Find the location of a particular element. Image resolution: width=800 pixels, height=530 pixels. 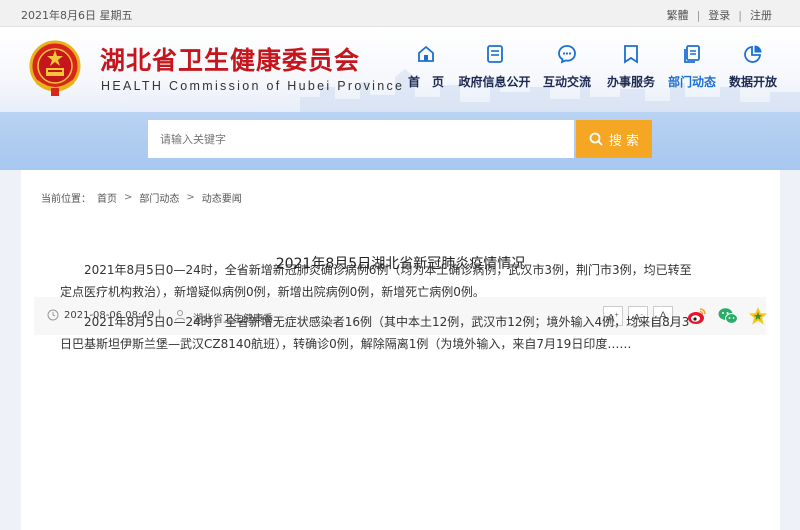

breadcrumb: 当前位置： 首页 > 部门动态 > 动态要闻 is located at coordinates (141, 197).